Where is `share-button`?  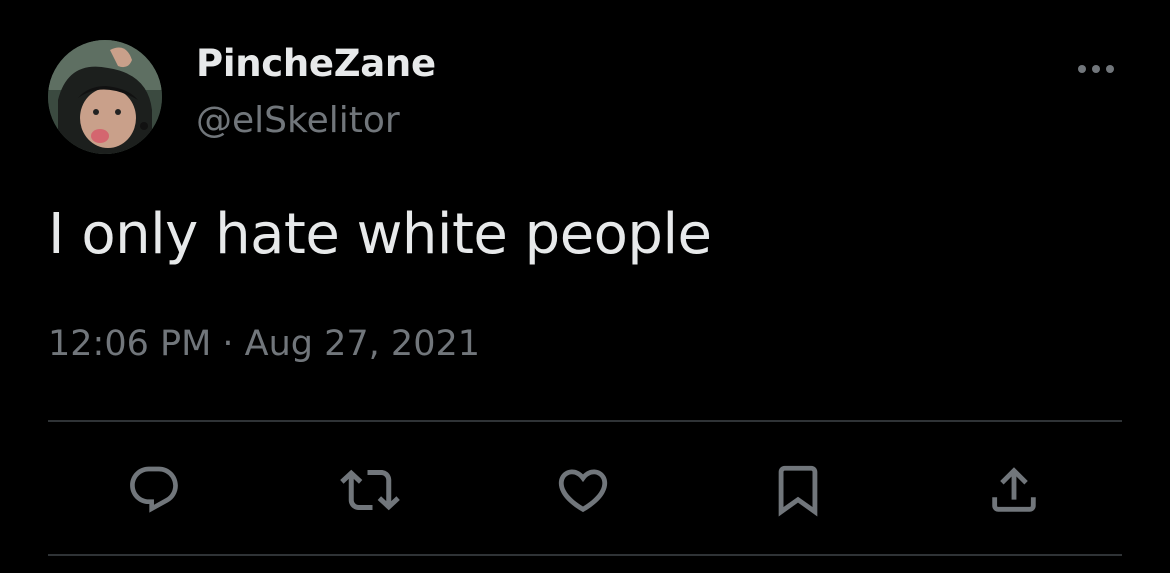 share-button is located at coordinates (1014, 490).